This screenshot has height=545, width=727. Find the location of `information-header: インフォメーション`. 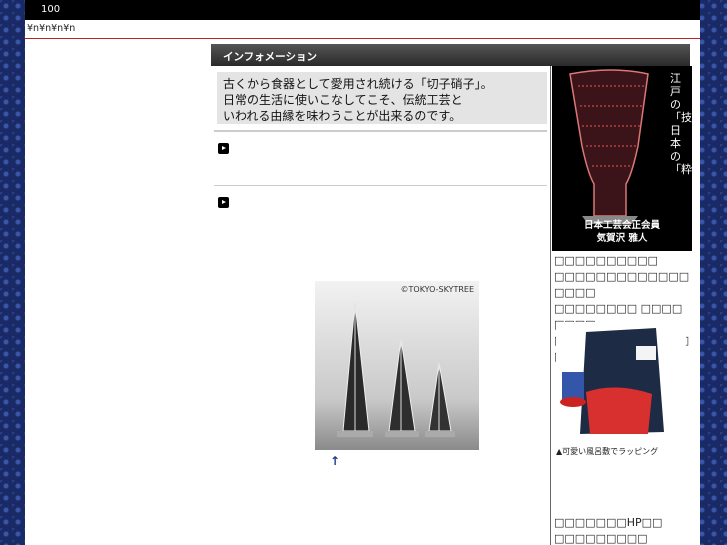

information-header: インフォメーション is located at coordinates (450, 55).